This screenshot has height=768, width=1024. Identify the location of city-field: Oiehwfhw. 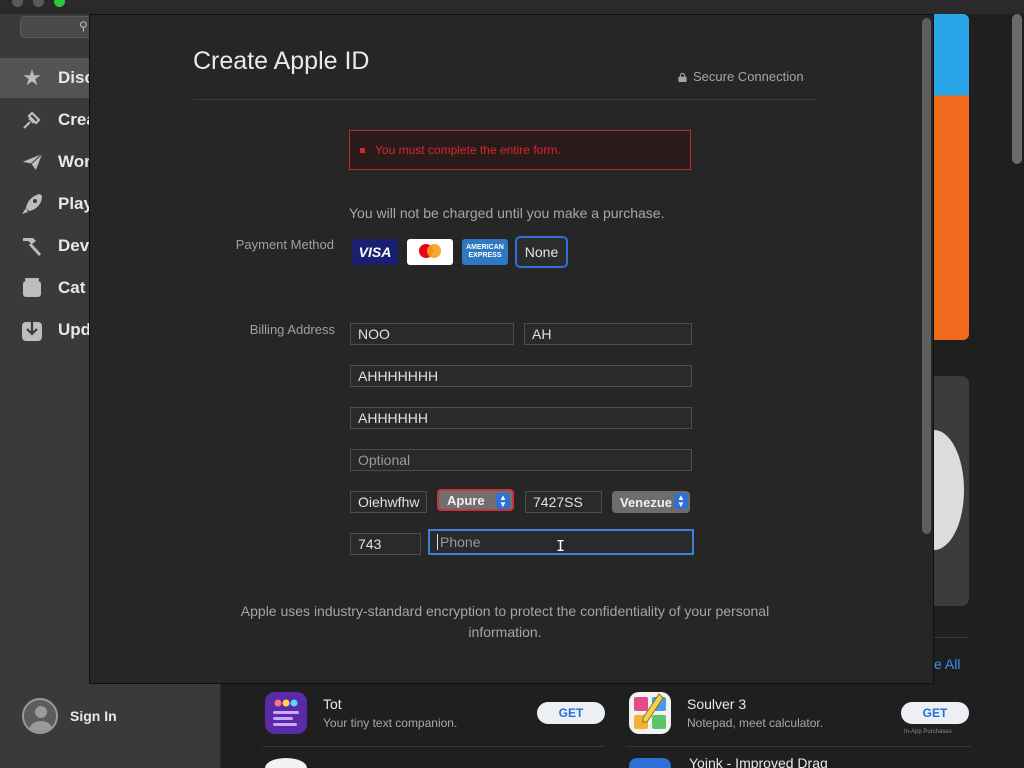
(388, 502).